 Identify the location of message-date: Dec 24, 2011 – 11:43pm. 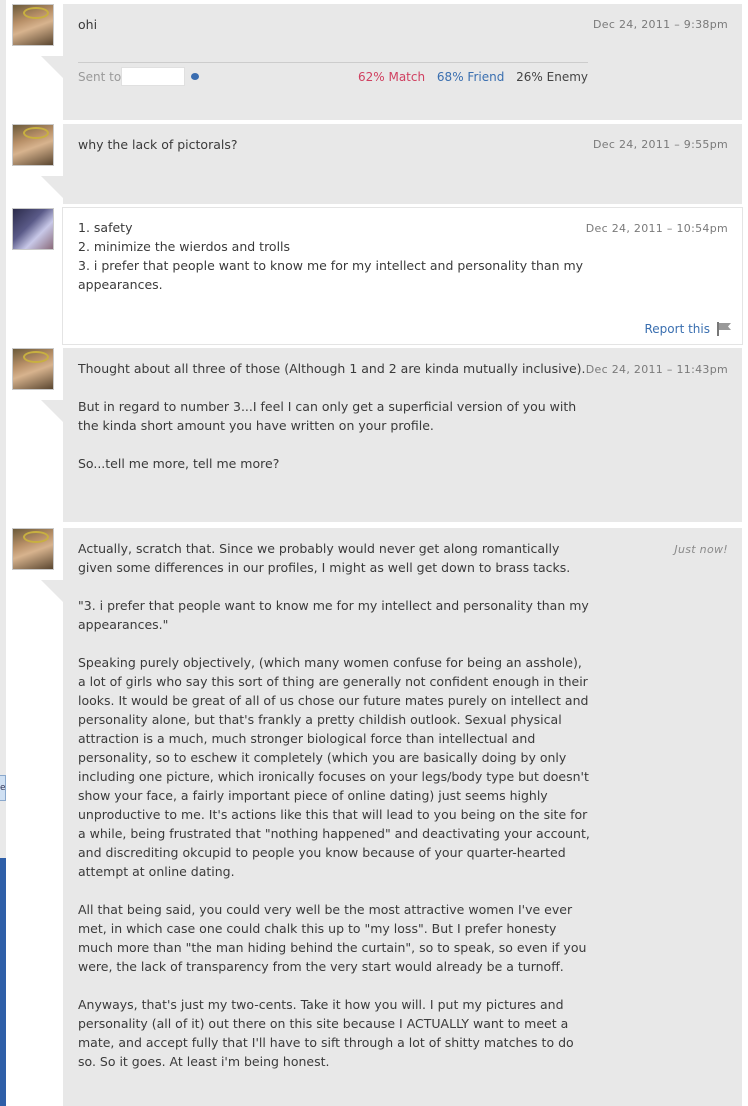
(656, 369).